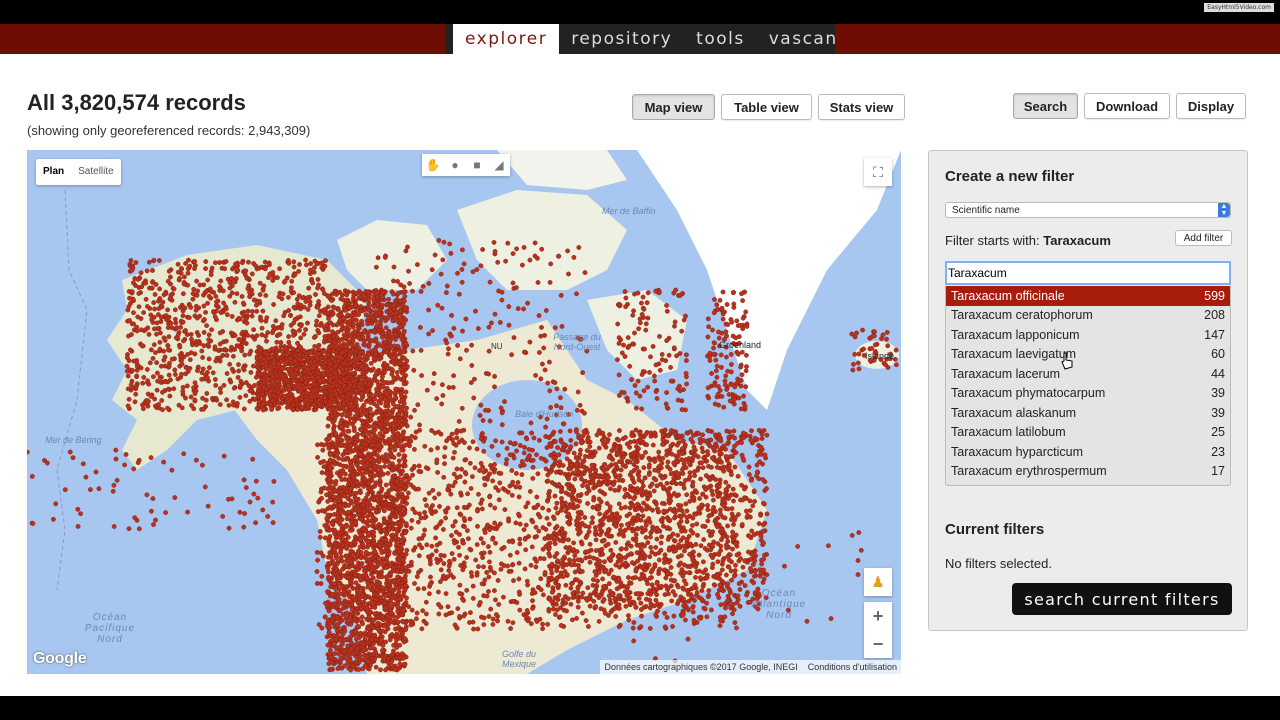 The height and width of the screenshot is (720, 1280). What do you see at coordinates (1211, 106) in the screenshot?
I see `display-button: Display` at bounding box center [1211, 106].